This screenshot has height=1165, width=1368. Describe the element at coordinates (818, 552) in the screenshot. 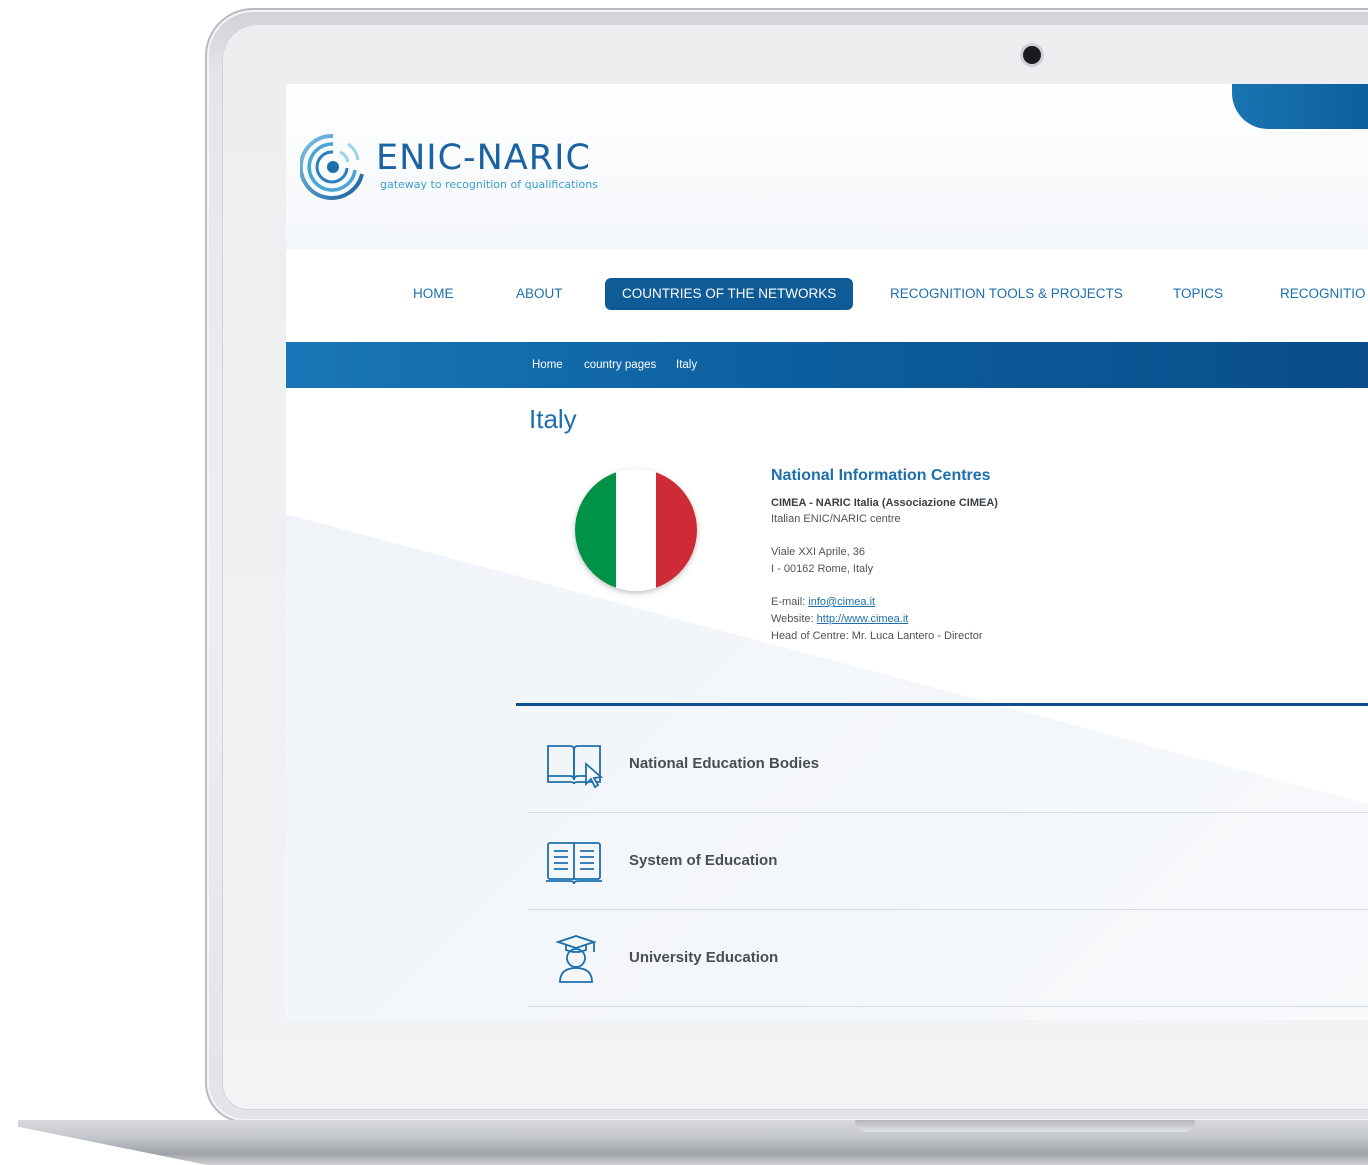

I see `nic-address-1: Viale XXI Aprile, 36` at that location.